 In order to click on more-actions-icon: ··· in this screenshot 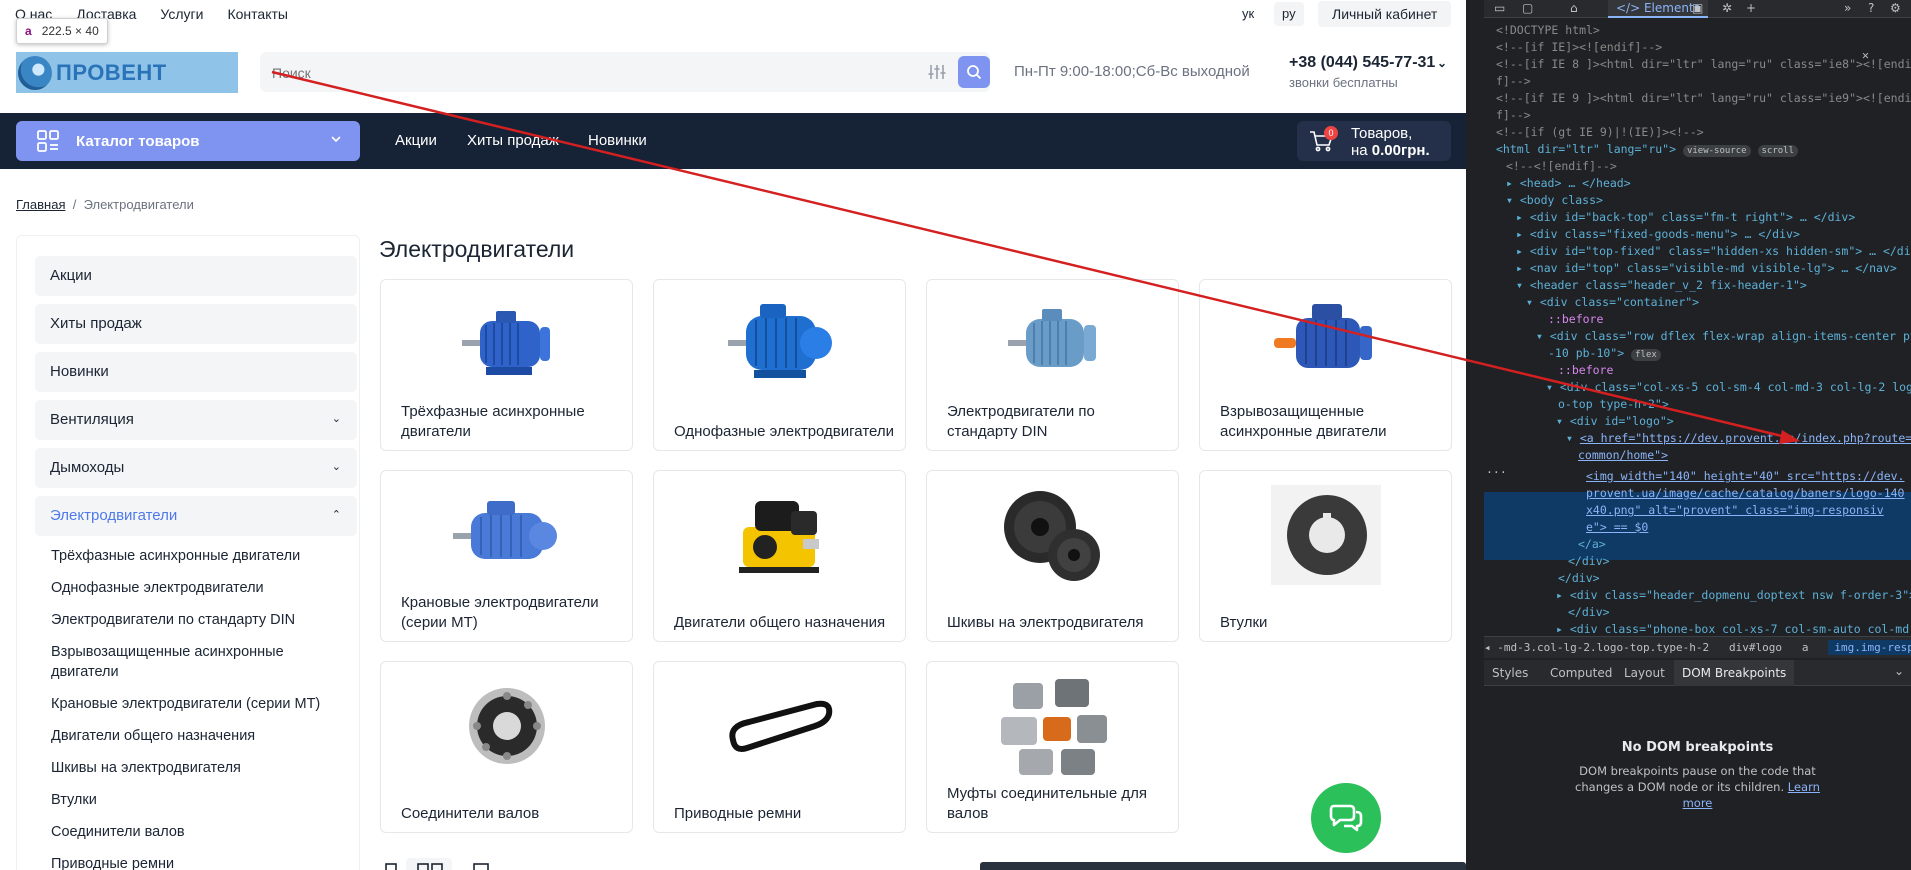, I will do `click(1496, 472)`.